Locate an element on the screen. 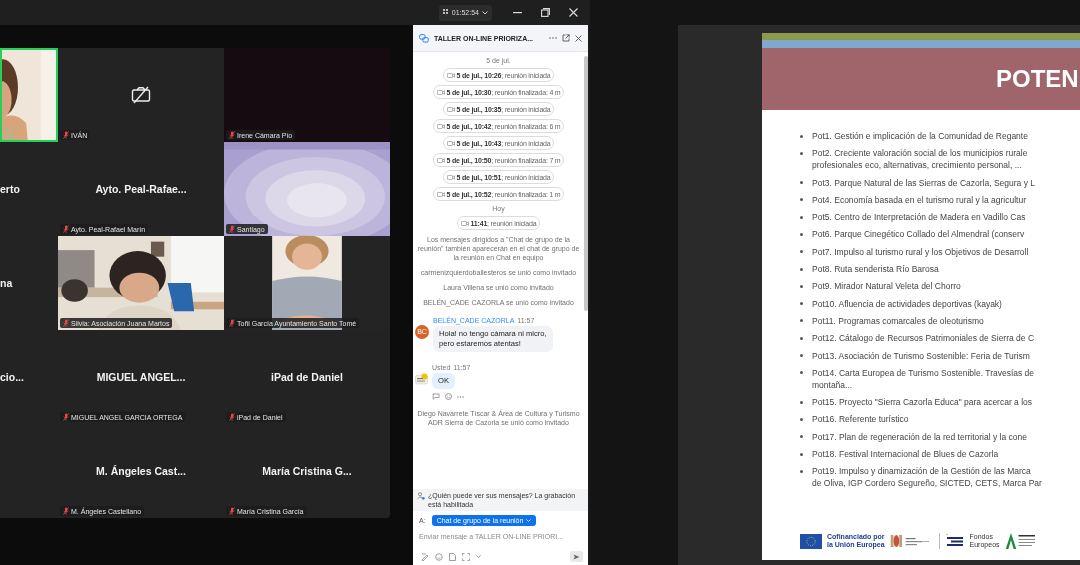 The width and height of the screenshot is (1080, 565). send-icon is located at coordinates (576, 556).